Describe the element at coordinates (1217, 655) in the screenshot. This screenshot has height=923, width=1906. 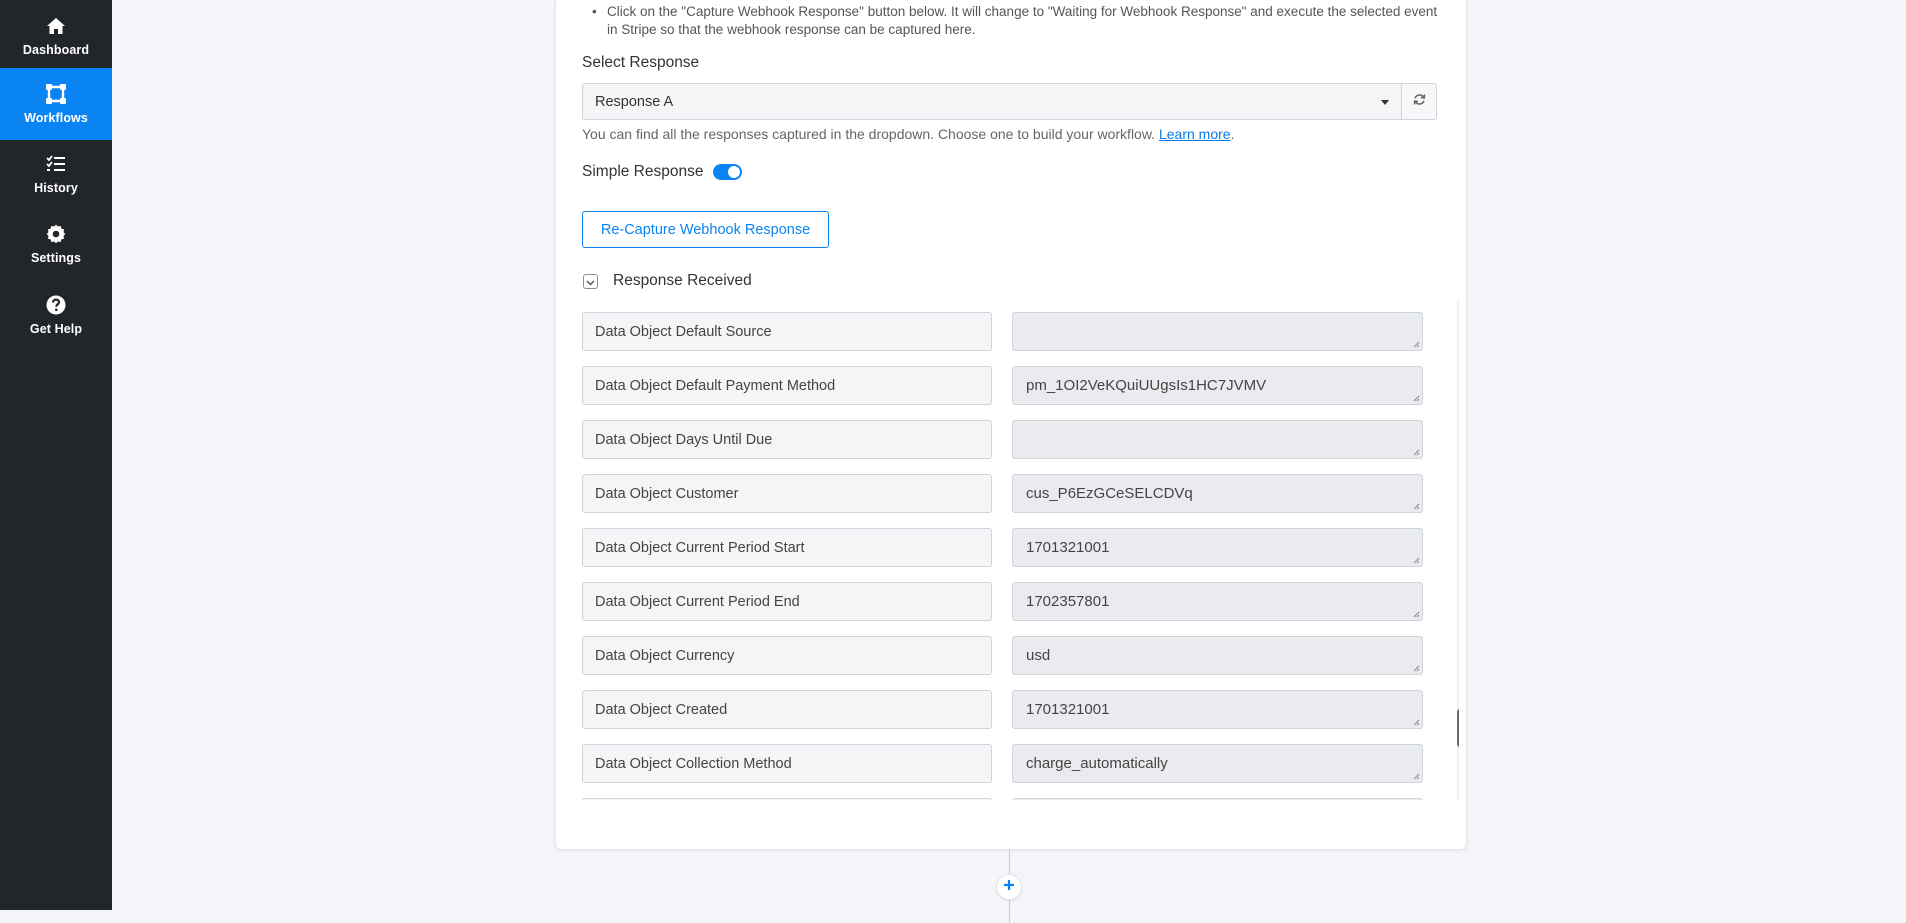
I see `field-value: usd` at that location.